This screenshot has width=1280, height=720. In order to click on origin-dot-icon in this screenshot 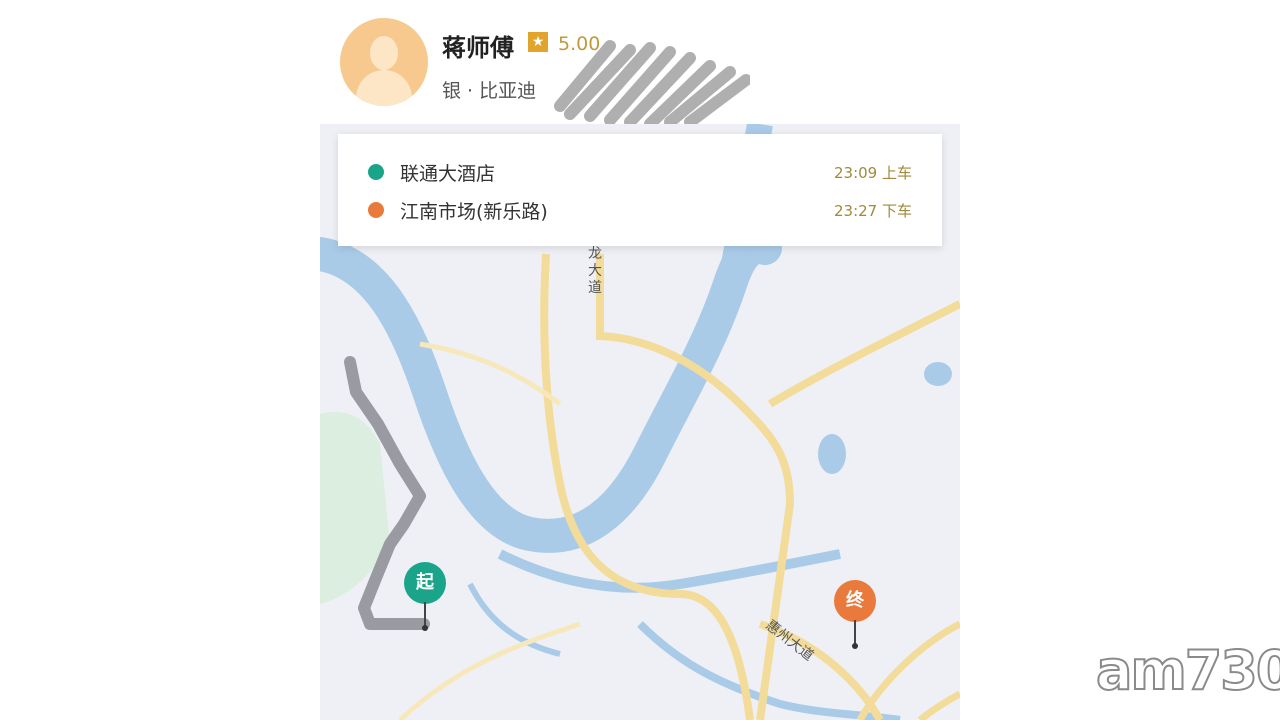, I will do `click(376, 172)`.